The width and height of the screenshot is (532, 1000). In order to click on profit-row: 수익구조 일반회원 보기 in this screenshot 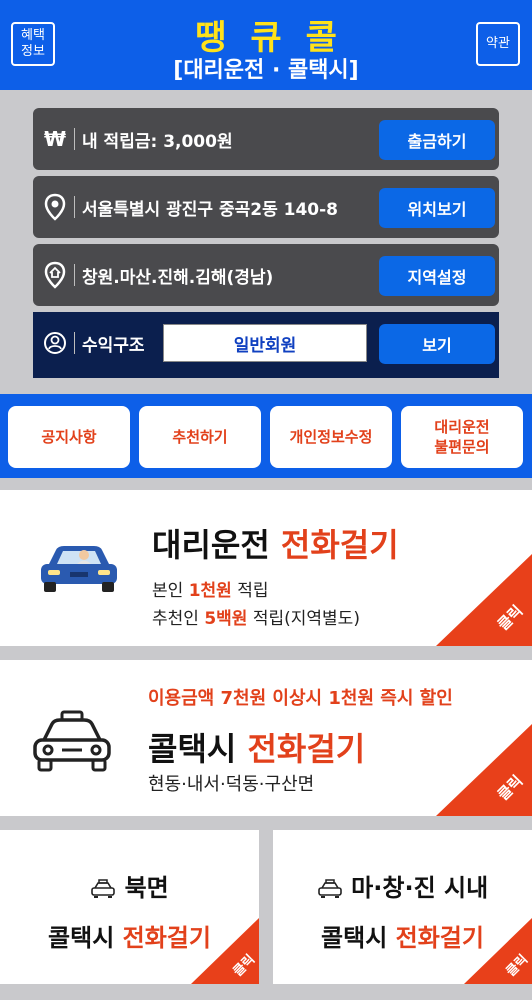, I will do `click(266, 345)`.